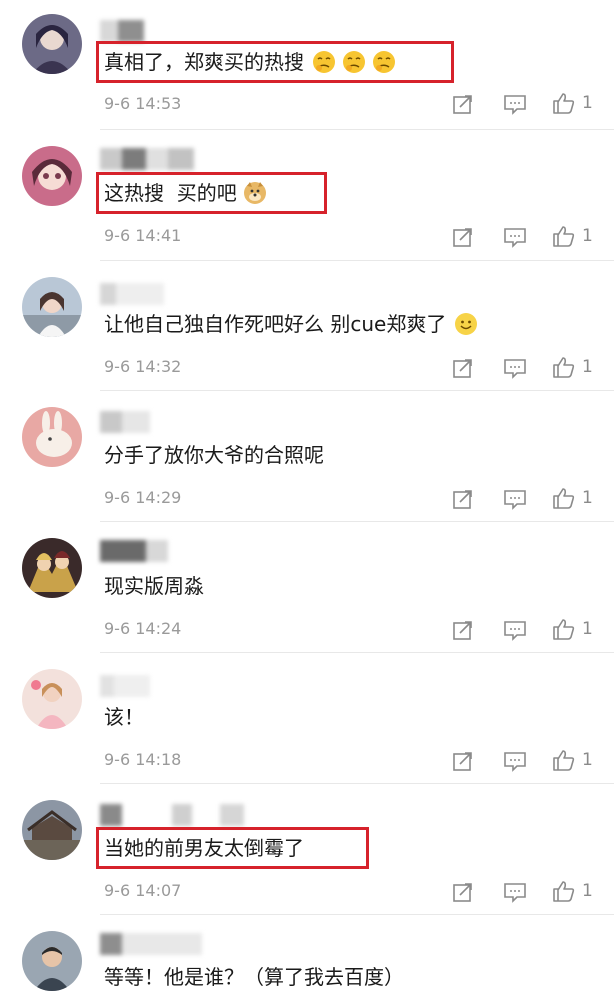  What do you see at coordinates (143, 103) in the screenshot?
I see `timestamp: 9-6 14:53` at bounding box center [143, 103].